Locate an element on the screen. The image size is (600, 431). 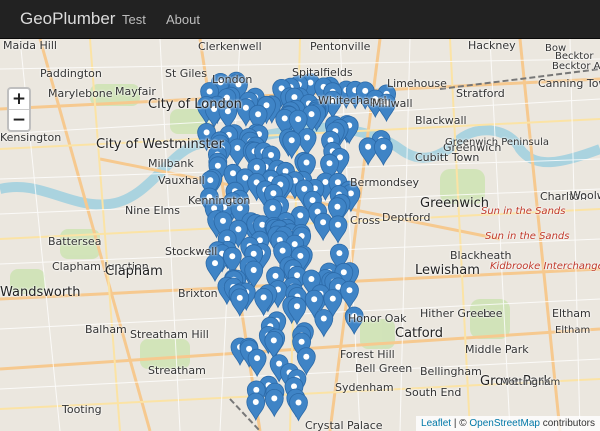
map-label: Canning Town is located at coordinates (569, 83).